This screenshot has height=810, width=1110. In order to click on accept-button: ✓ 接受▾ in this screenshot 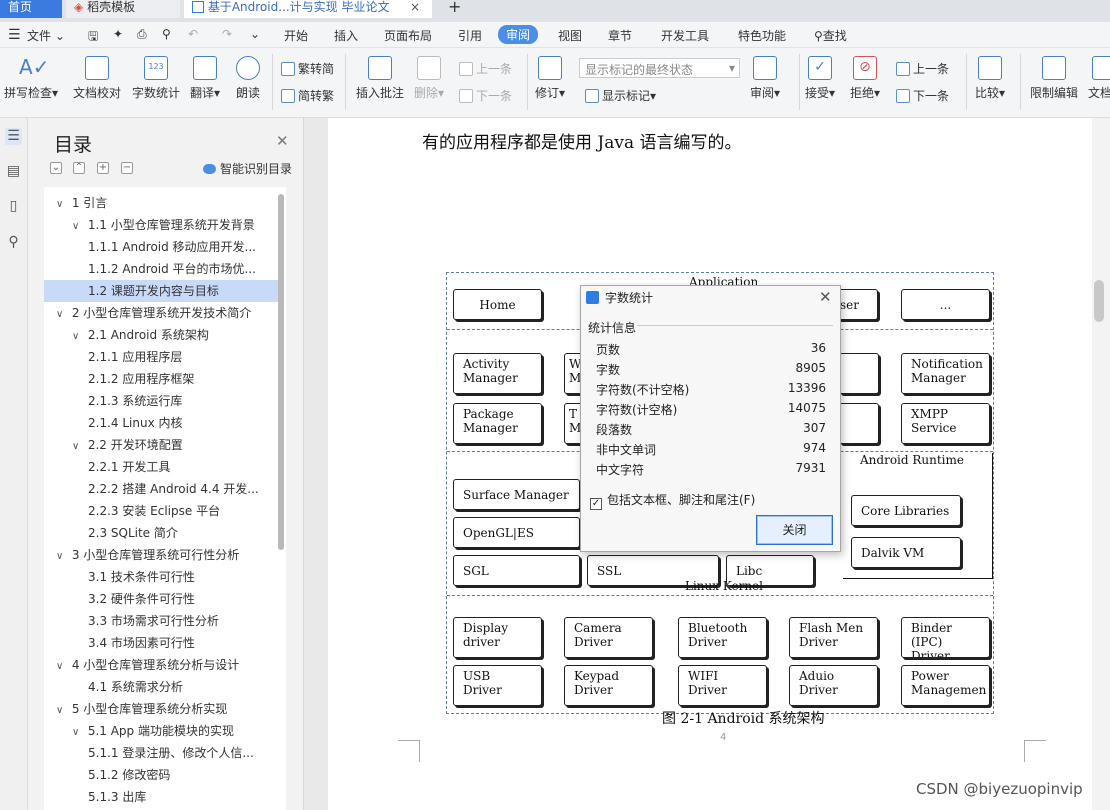, I will do `click(820, 78)`.